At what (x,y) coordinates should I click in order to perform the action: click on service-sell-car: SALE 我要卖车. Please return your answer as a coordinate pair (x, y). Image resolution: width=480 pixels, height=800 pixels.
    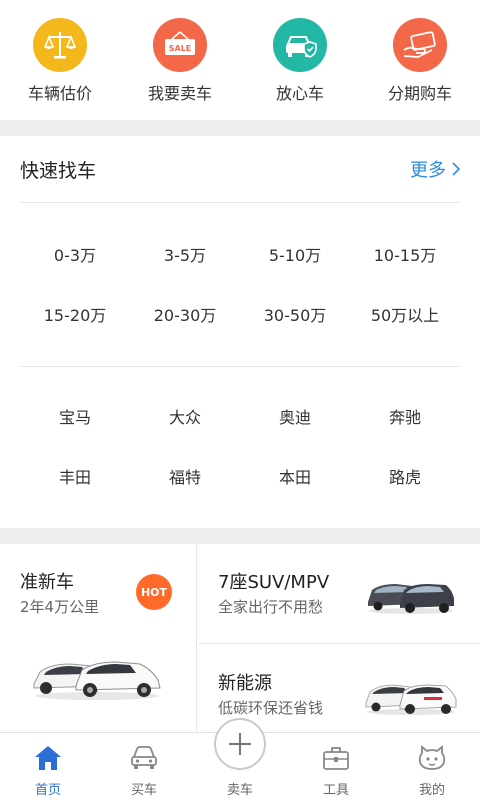
    Looking at the image, I should click on (180, 60).